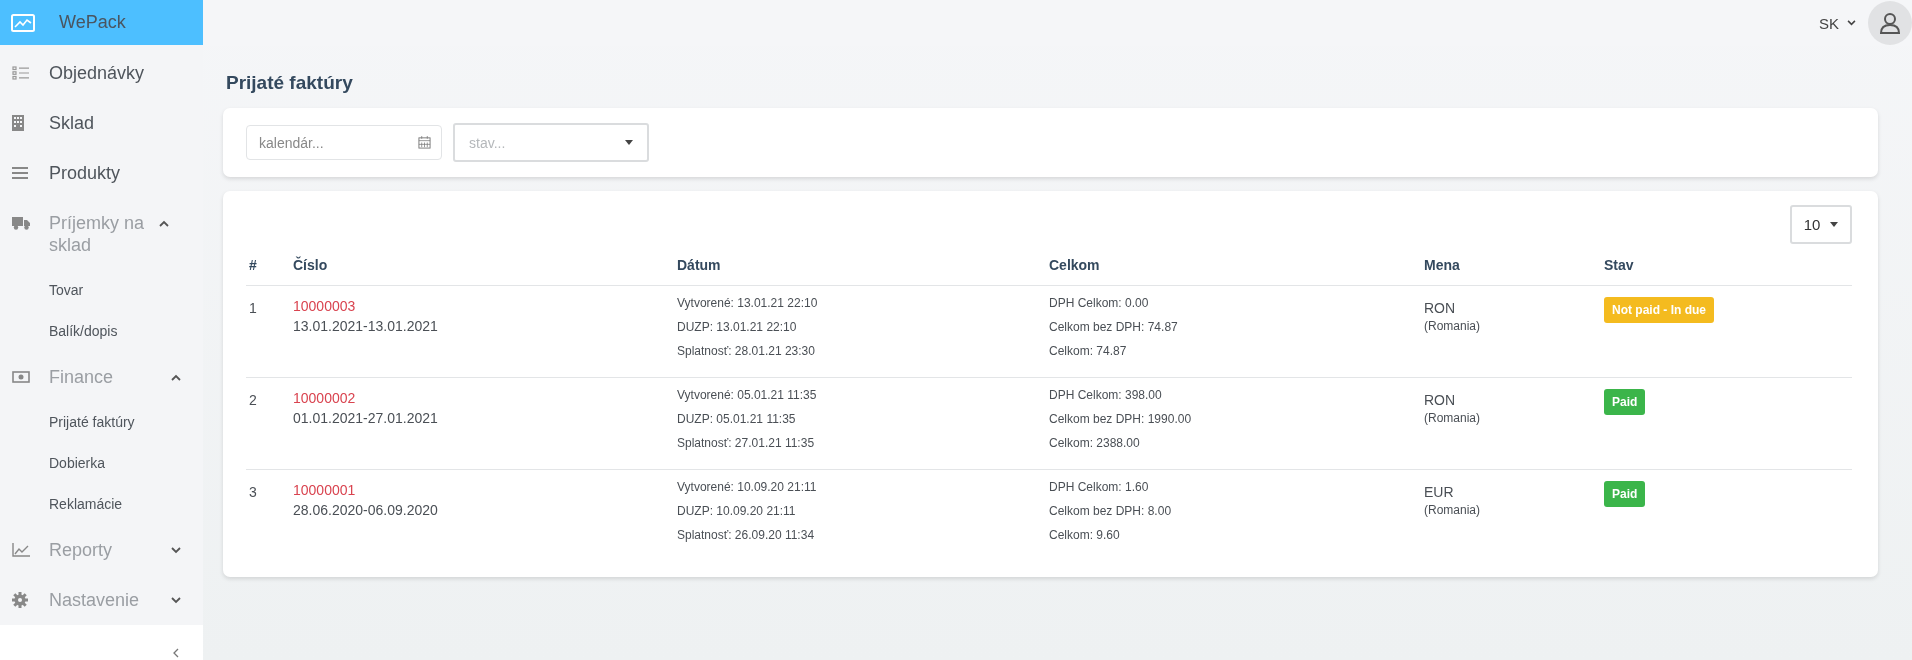 The height and width of the screenshot is (660, 1912). Describe the element at coordinates (101, 423) in the screenshot. I see `submenu-item: Prijaté faktúry` at that location.